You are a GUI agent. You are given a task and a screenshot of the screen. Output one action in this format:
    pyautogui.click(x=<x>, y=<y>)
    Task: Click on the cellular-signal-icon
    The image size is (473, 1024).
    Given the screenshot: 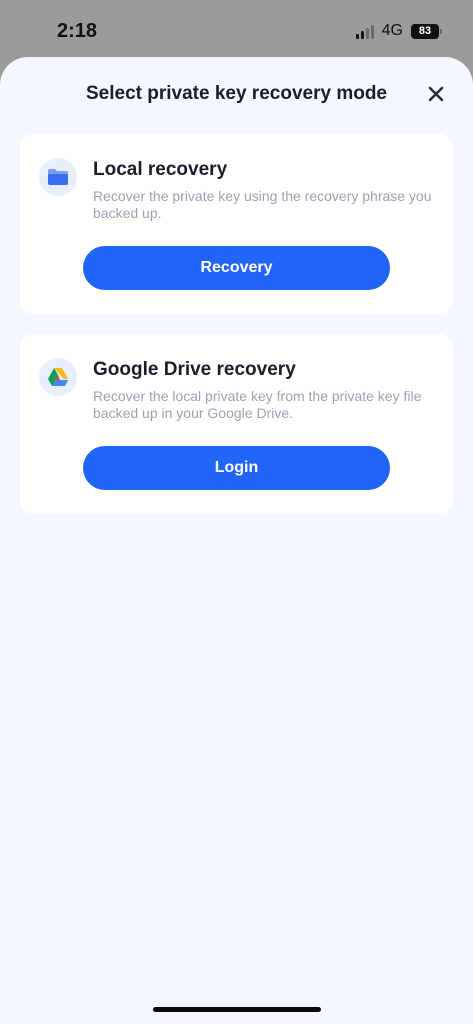 What is the action you would take?
    pyautogui.click(x=364, y=31)
    